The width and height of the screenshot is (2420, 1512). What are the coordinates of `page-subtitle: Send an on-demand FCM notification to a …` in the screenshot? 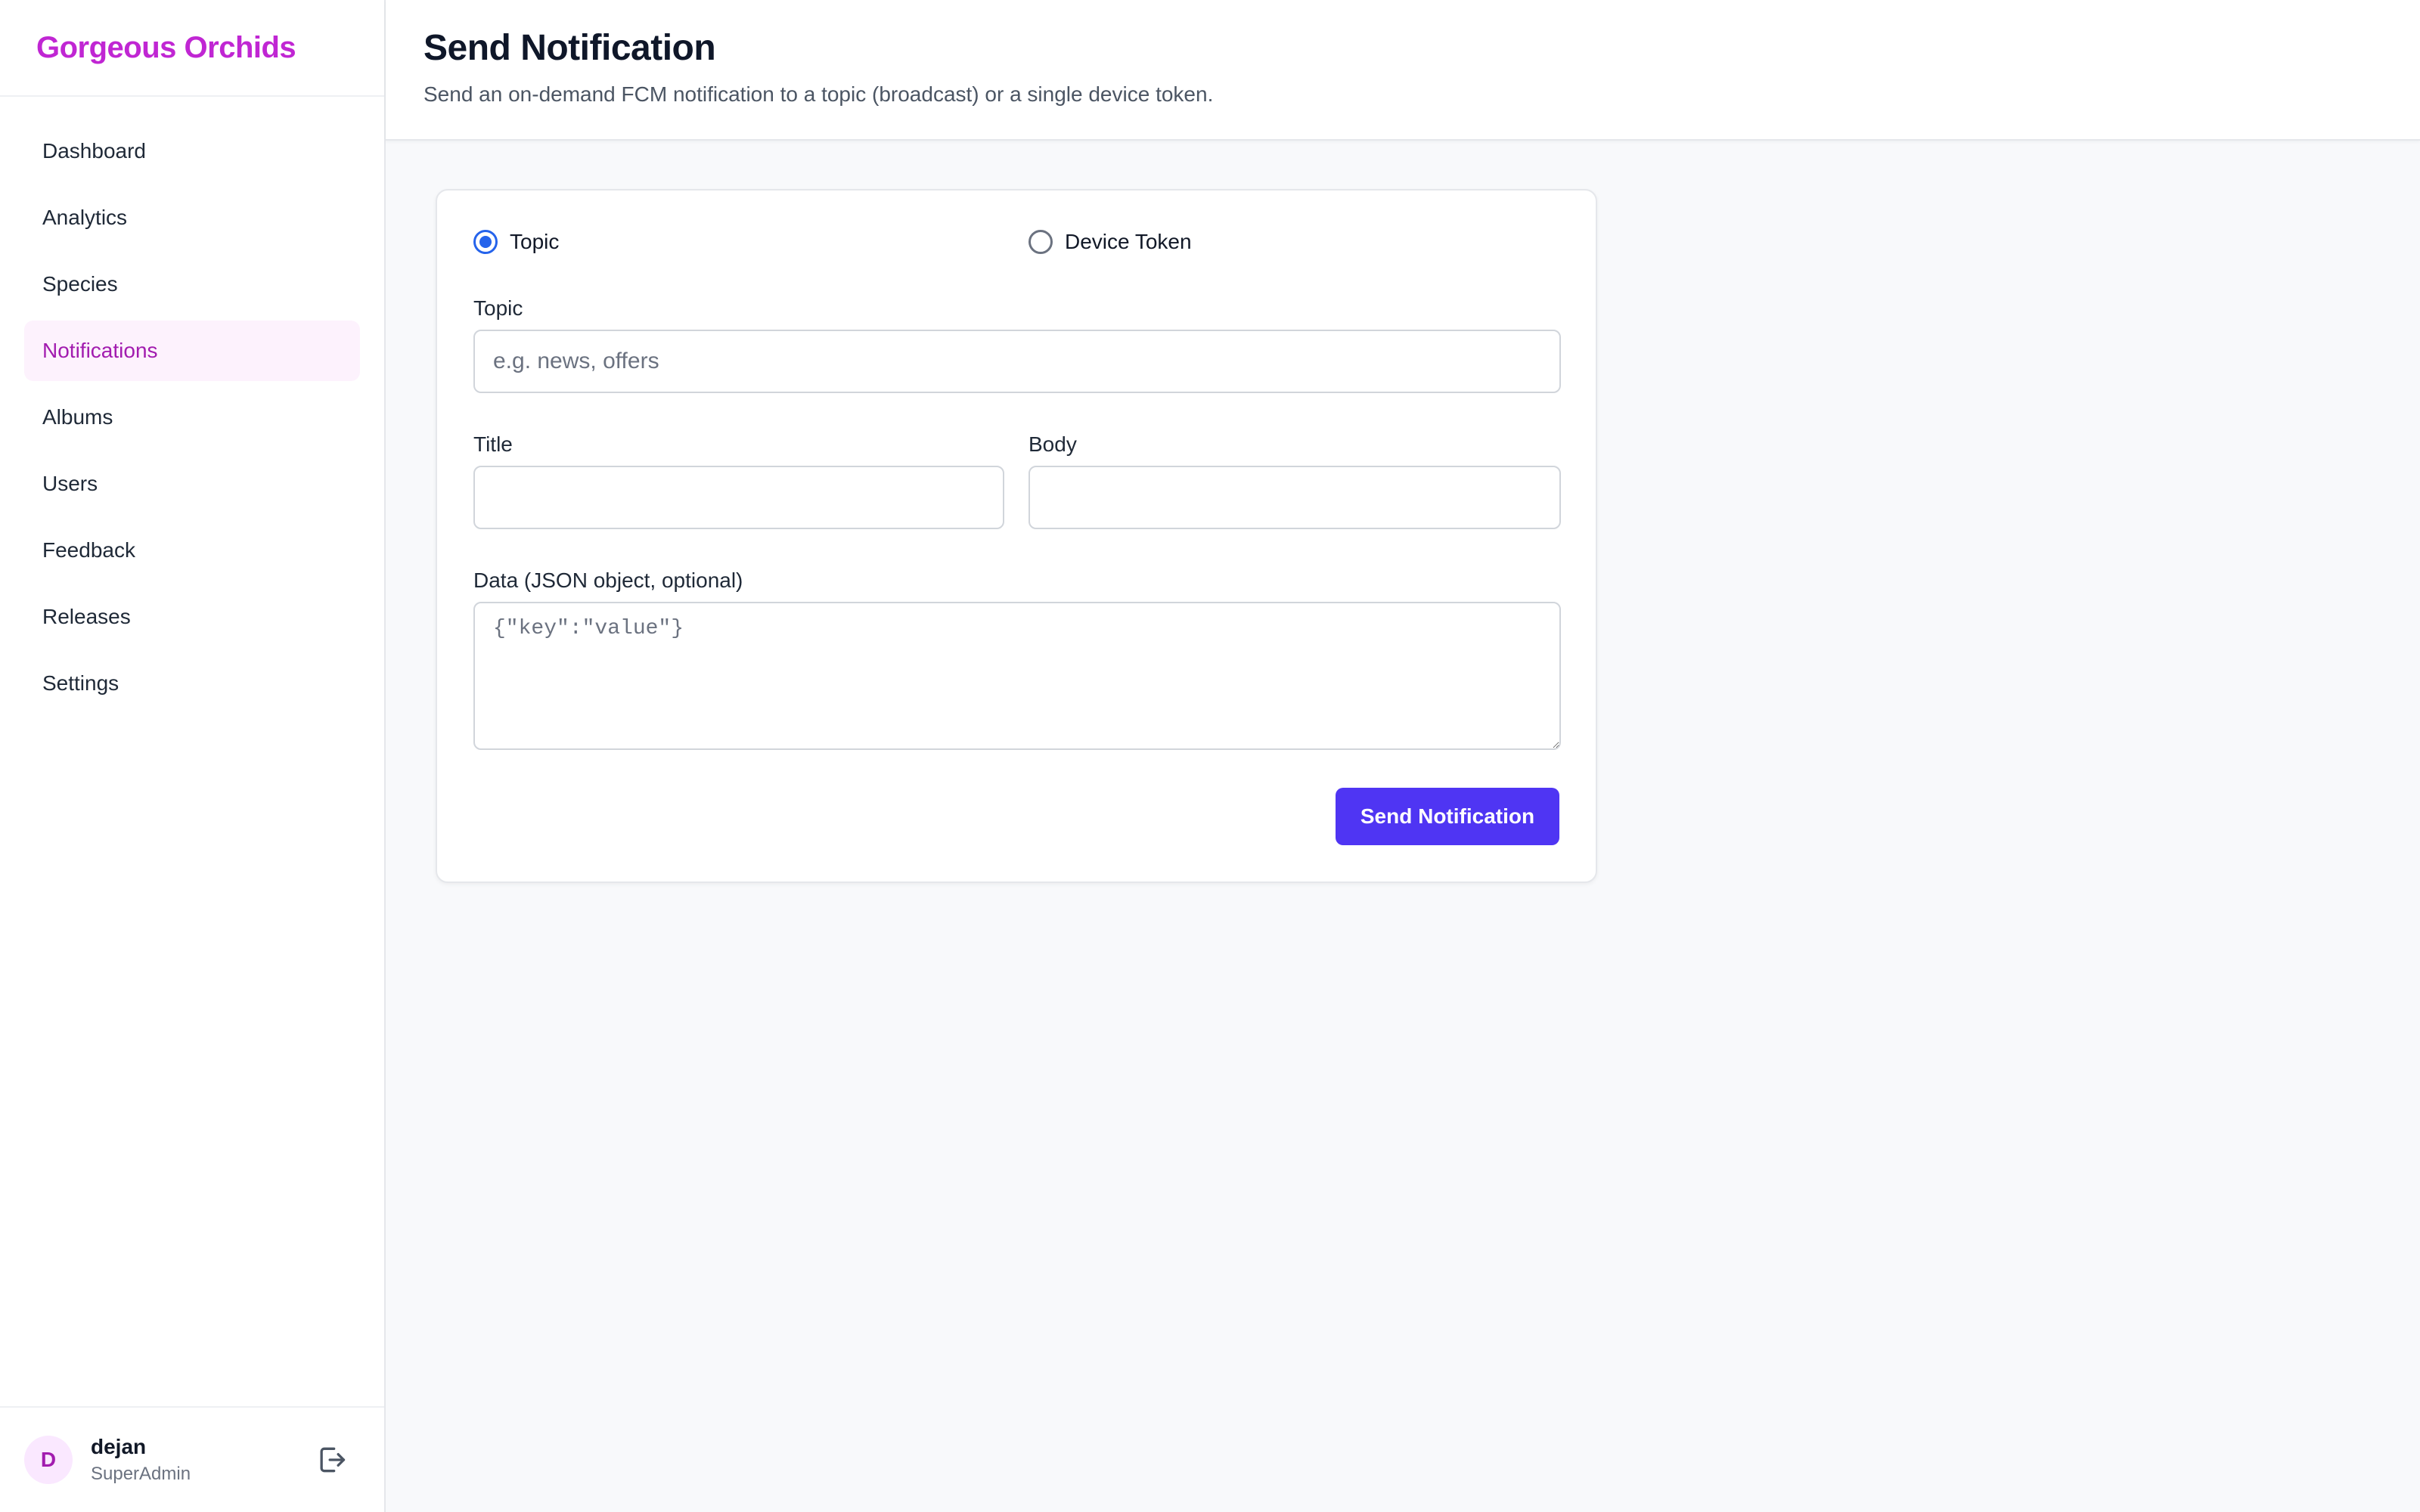 It's located at (819, 94).